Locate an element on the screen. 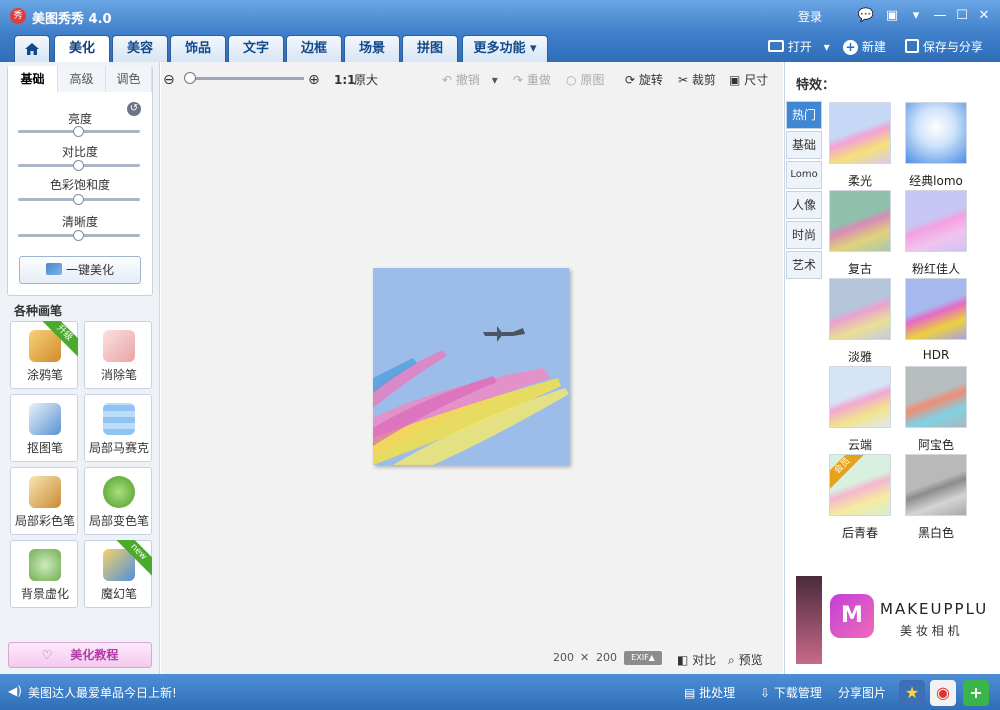 The width and height of the screenshot is (1000, 710). brush-mosaic: 局部马赛克 is located at coordinates (118, 428).